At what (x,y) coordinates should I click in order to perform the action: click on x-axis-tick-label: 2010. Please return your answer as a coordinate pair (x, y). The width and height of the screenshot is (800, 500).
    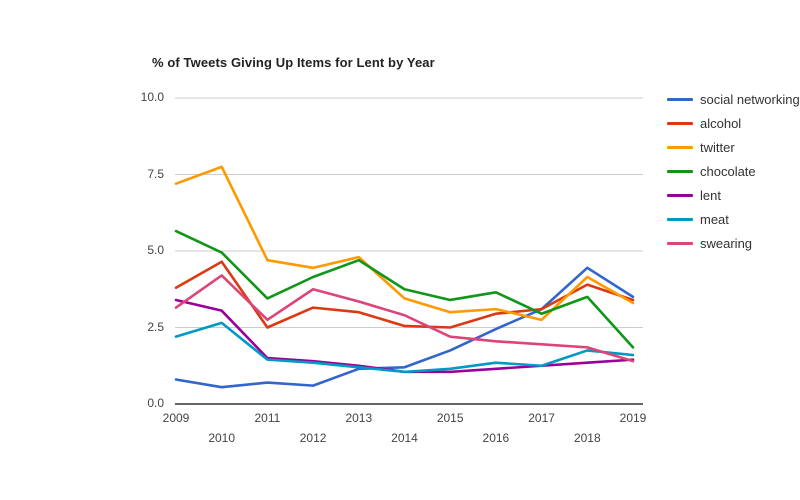
    Looking at the image, I should click on (222, 438).